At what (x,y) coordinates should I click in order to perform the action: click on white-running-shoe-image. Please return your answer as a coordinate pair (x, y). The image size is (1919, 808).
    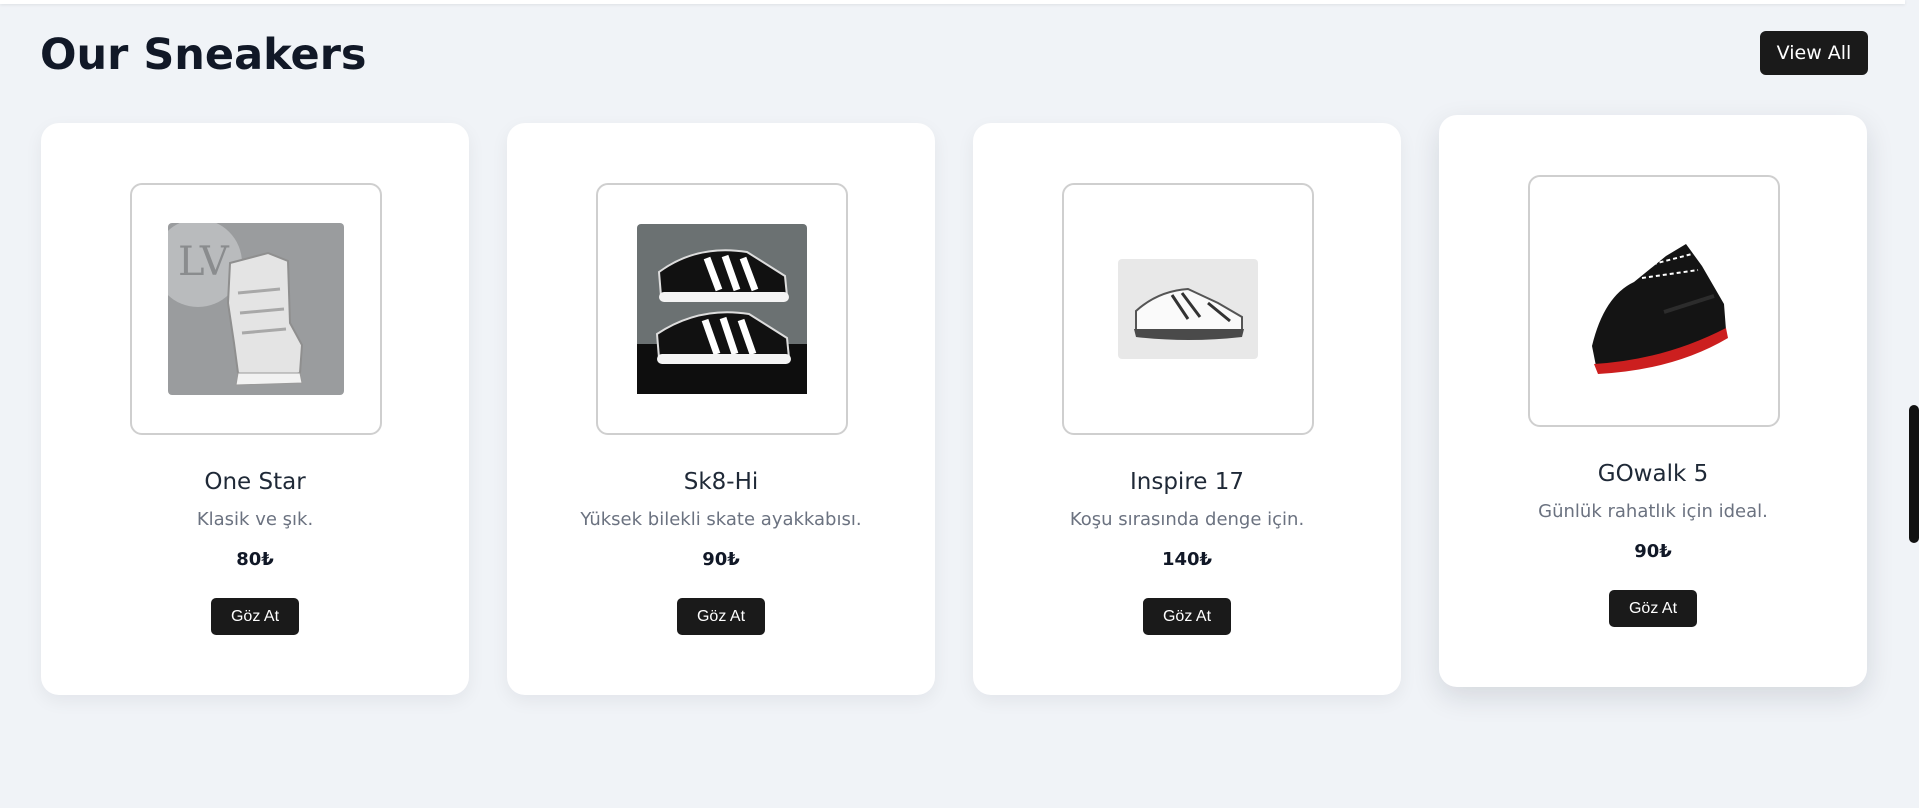
    Looking at the image, I should click on (1188, 309).